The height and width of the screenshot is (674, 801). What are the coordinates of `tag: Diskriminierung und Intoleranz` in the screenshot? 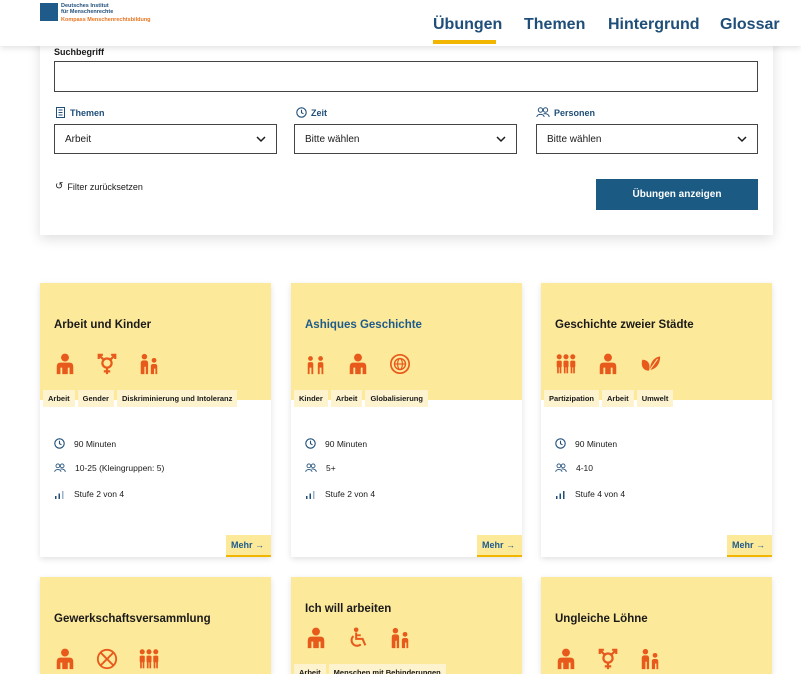 It's located at (177, 398).